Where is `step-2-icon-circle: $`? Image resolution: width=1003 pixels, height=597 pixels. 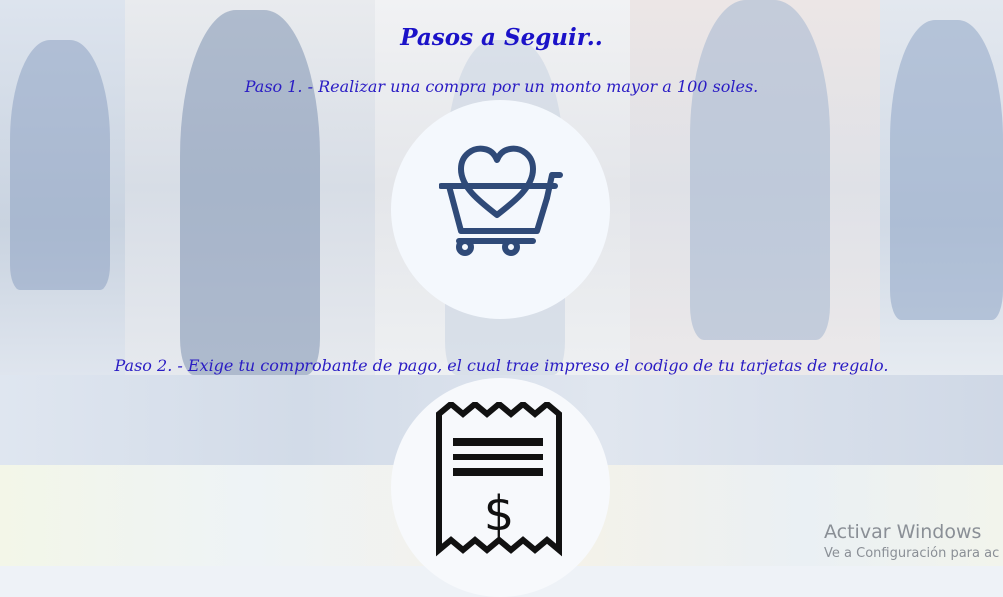
step-2-icon-circle: $ is located at coordinates (500, 487).